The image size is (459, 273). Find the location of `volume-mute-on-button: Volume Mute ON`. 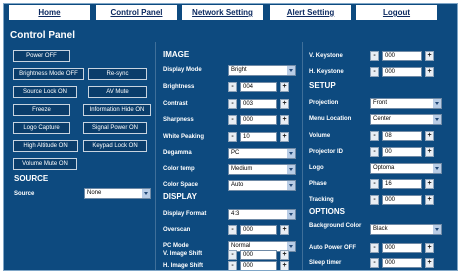

volume-mute-on-button: Volume Mute ON is located at coordinates (45, 164).